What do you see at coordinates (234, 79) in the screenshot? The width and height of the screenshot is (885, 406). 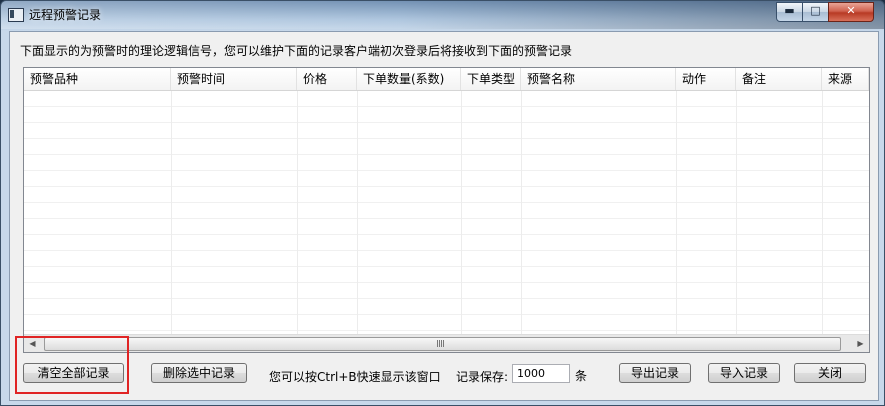 I see `column-header-time: 预警时间` at bounding box center [234, 79].